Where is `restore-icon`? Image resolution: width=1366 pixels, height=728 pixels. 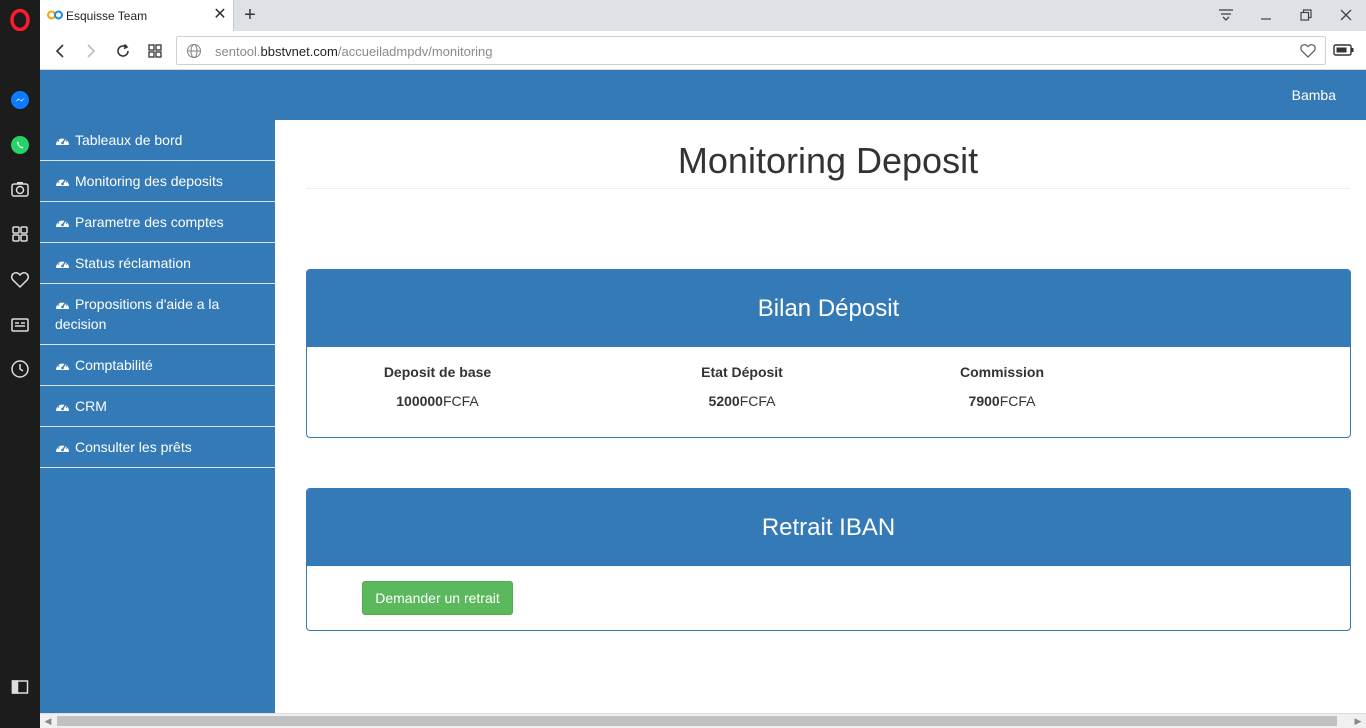 restore-icon is located at coordinates (1306, 15).